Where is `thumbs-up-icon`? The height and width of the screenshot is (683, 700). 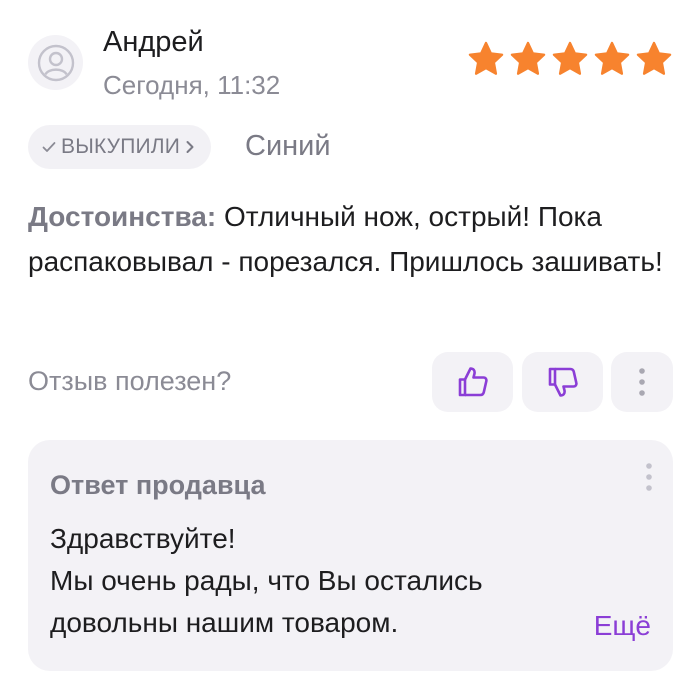 thumbs-up-icon is located at coordinates (473, 382).